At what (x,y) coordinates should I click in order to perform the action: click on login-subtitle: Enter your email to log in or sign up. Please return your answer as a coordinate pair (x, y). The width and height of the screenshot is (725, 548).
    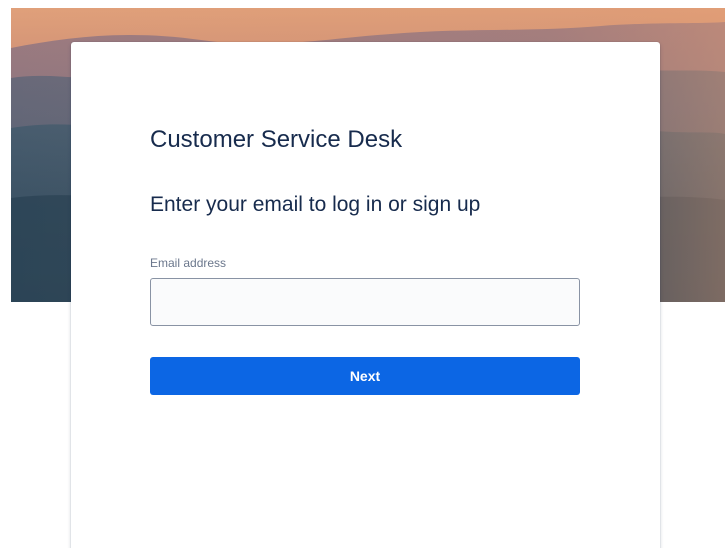
    Looking at the image, I should click on (315, 204).